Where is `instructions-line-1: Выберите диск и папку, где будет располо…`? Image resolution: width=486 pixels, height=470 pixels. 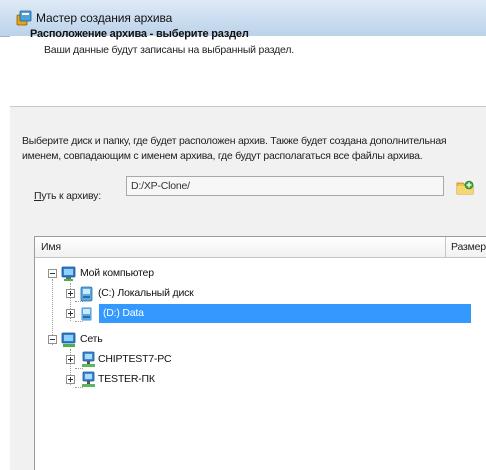 instructions-line-1: Выберите диск и папку, где будет располо… is located at coordinates (234, 141).